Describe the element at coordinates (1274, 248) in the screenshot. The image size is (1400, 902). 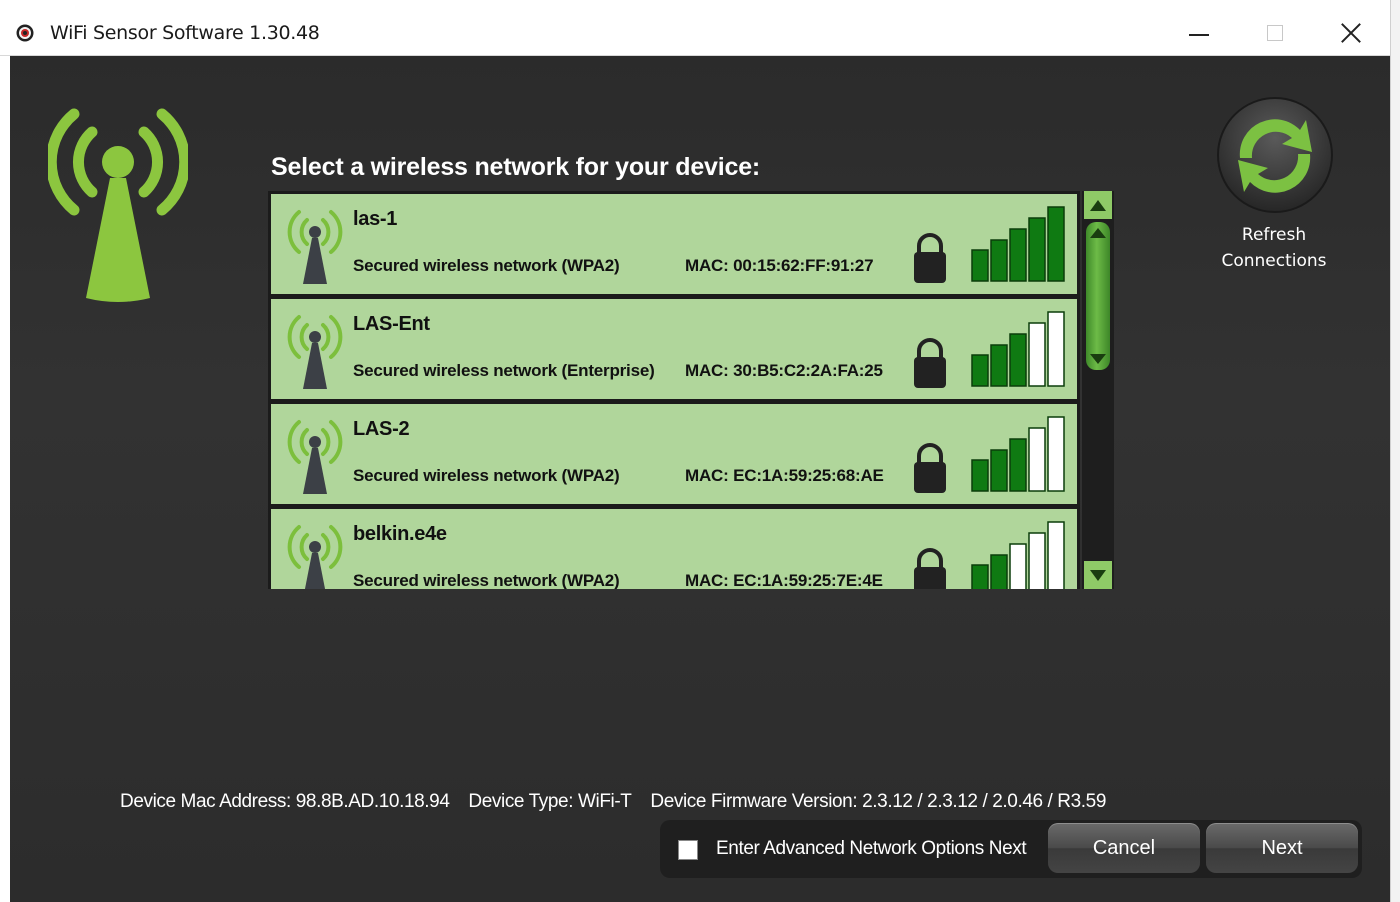
I see `refresh-connections-label: Refresh Connections` at that location.